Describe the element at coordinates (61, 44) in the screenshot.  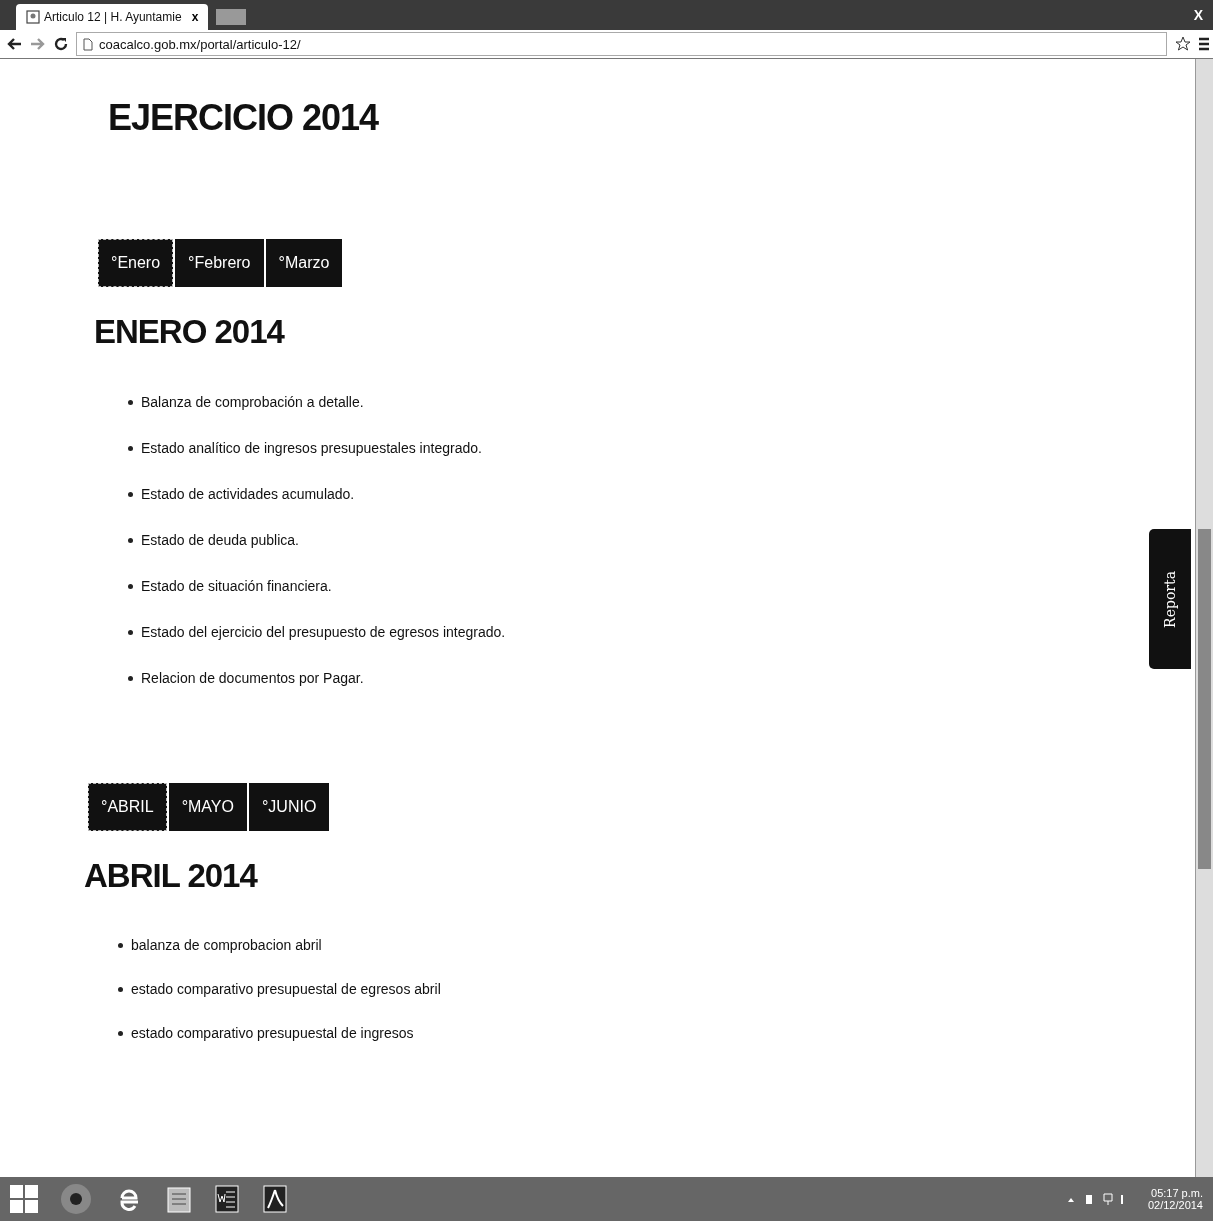
I see `reload-icon` at that location.